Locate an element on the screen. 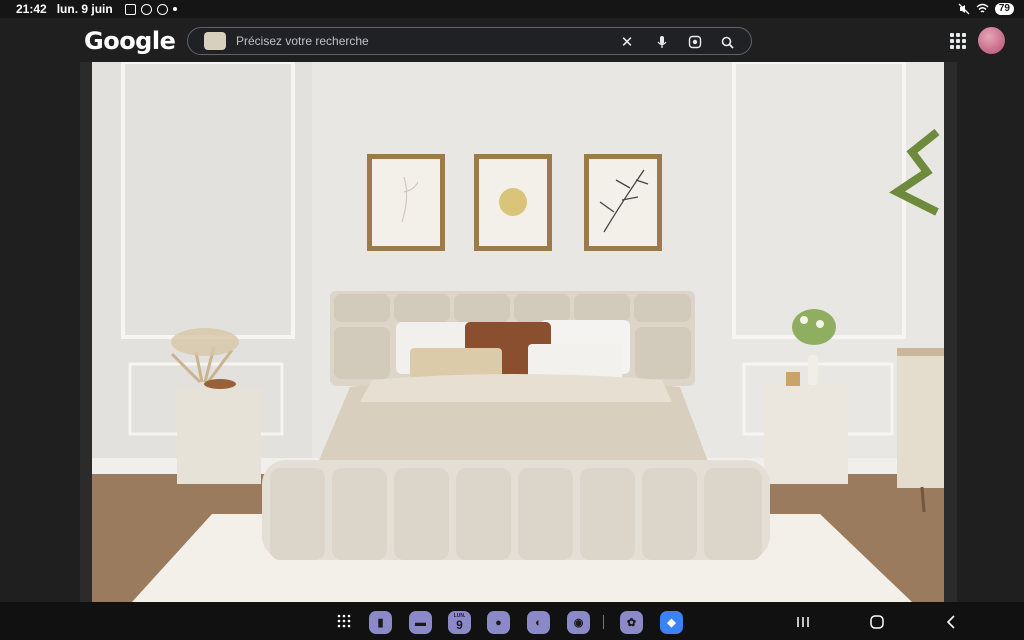 The height and width of the screenshot is (640, 1024). flower-app-icon: ✿ is located at coordinates (631, 622).